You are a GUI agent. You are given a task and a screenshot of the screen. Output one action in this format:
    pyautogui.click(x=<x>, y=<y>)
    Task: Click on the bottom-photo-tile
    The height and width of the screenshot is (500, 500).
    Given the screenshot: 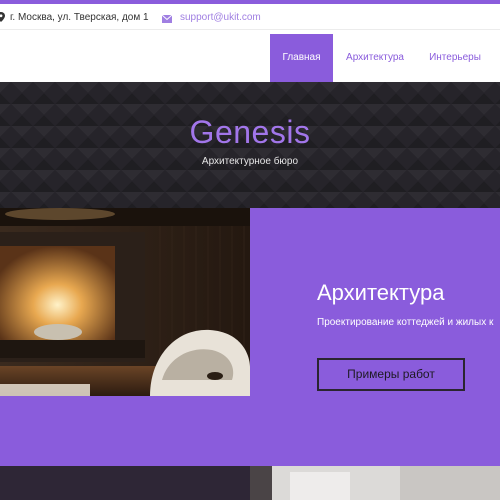 What is the action you would take?
    pyautogui.click(x=375, y=483)
    